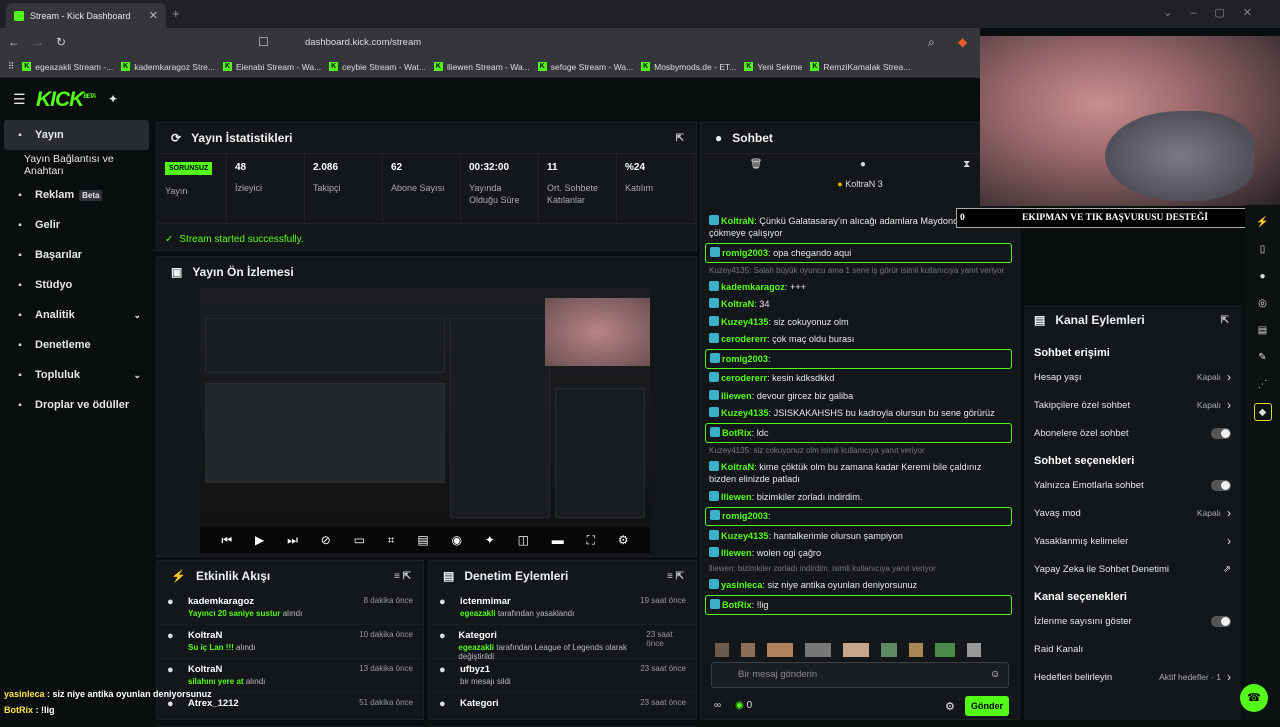 The image size is (1280, 727). What do you see at coordinates (756, 164) in the screenshot?
I see `trash-icon: 🗑` at bounding box center [756, 164].